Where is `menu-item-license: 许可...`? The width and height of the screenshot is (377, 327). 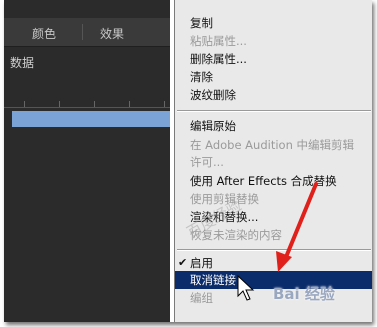
menu-item-license: 许可... is located at coordinates (207, 162).